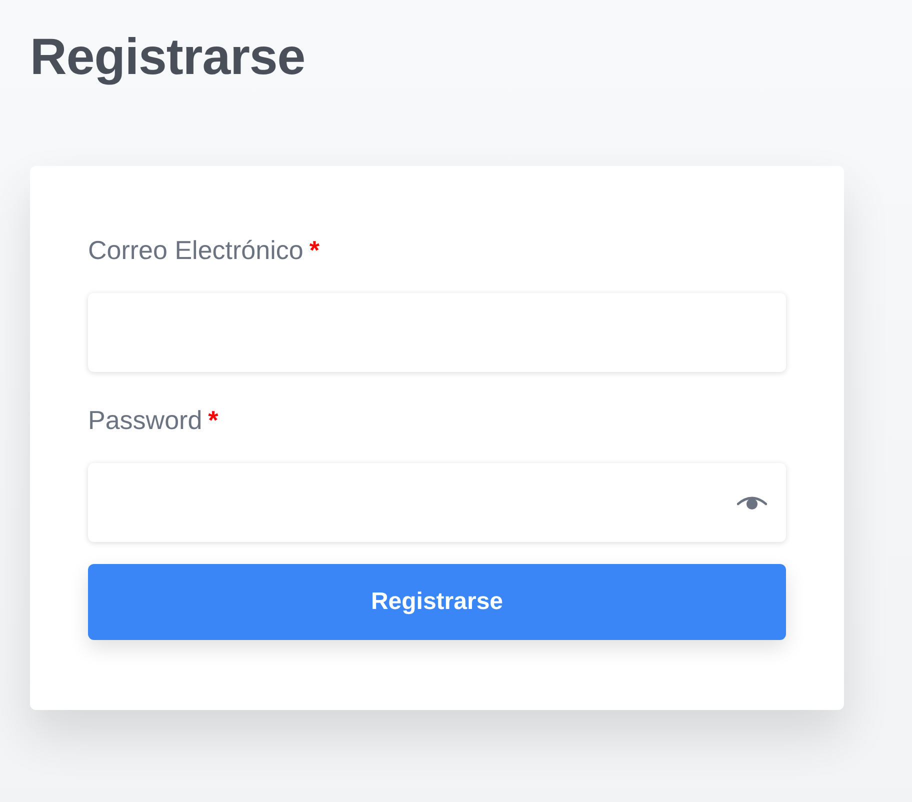 This screenshot has height=802, width=912. Describe the element at coordinates (196, 250) in the screenshot. I see `field-label: Correo Electrónico` at that location.